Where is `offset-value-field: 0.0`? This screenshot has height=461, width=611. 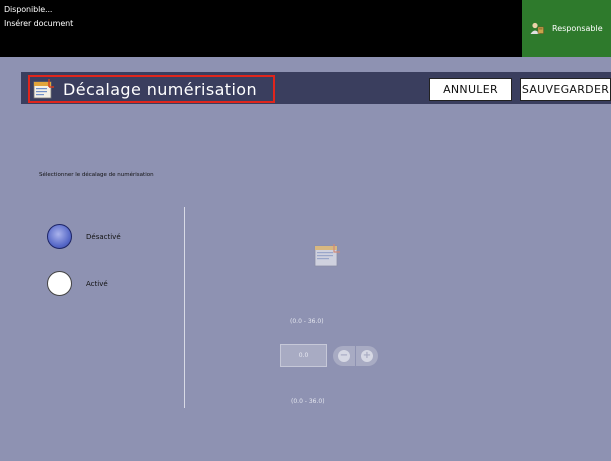
offset-value-field: 0.0 is located at coordinates (303, 355).